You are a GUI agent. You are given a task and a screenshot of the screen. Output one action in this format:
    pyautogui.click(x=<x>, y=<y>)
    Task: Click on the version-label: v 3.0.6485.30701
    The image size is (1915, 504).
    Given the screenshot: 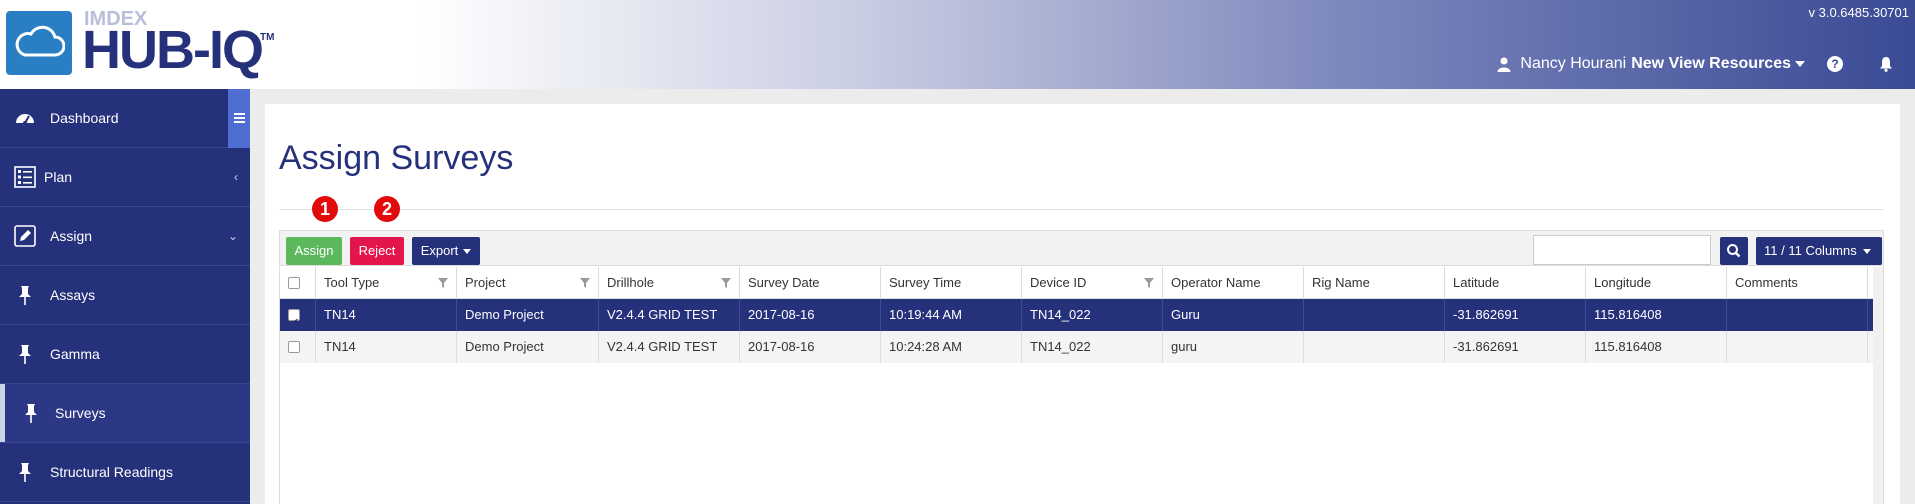 What is the action you would take?
    pyautogui.click(x=1858, y=12)
    